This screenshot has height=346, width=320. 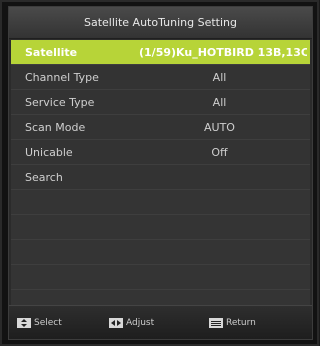 I want to click on hint-adjust-label: Adjust, so click(x=140, y=323).